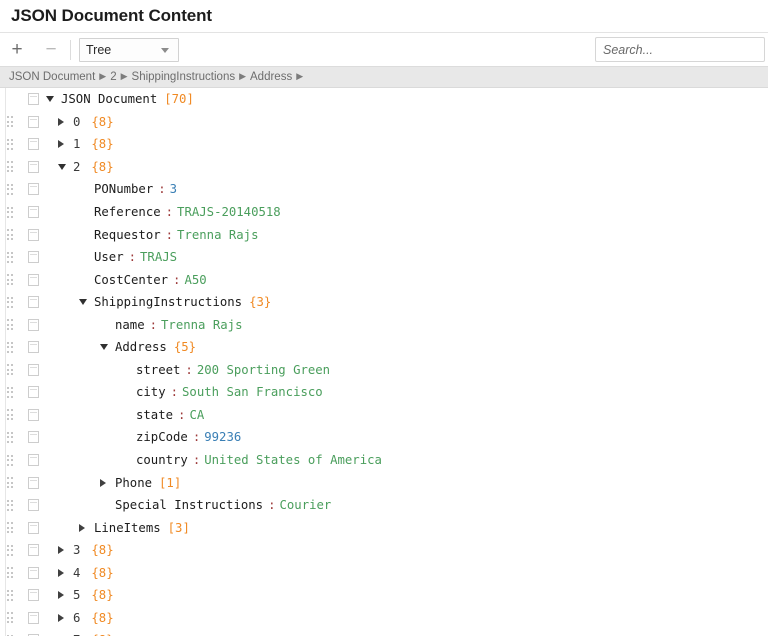 This screenshot has width=768, height=636. Describe the element at coordinates (384, 144) in the screenshot. I see `tree-row: 1 {8}` at that location.